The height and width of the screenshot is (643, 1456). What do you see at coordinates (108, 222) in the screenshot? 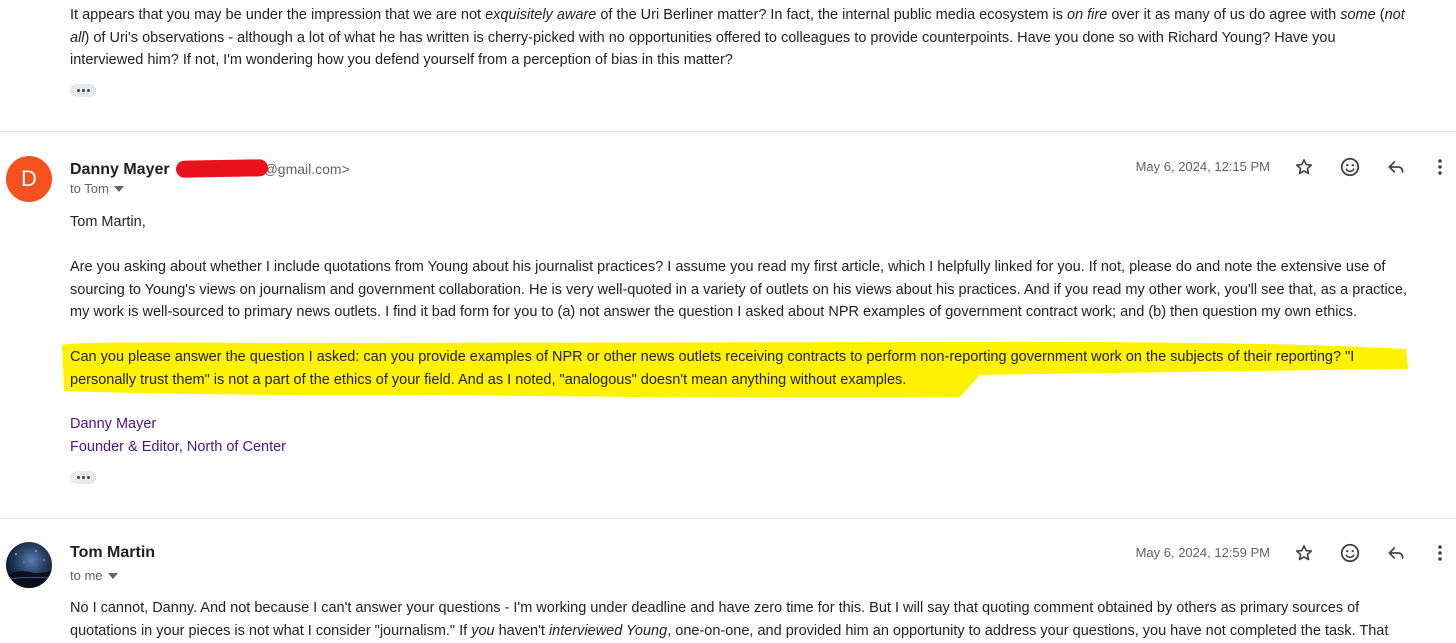
I see `message-greeting: Tom Martin,` at bounding box center [108, 222].